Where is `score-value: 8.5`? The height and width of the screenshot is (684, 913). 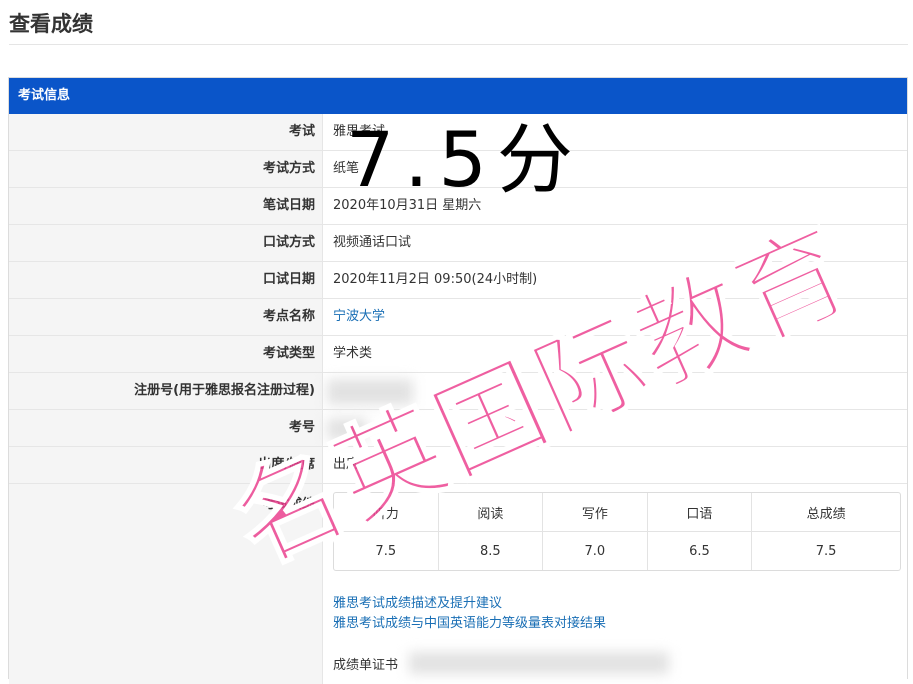 score-value: 8.5 is located at coordinates (491, 551).